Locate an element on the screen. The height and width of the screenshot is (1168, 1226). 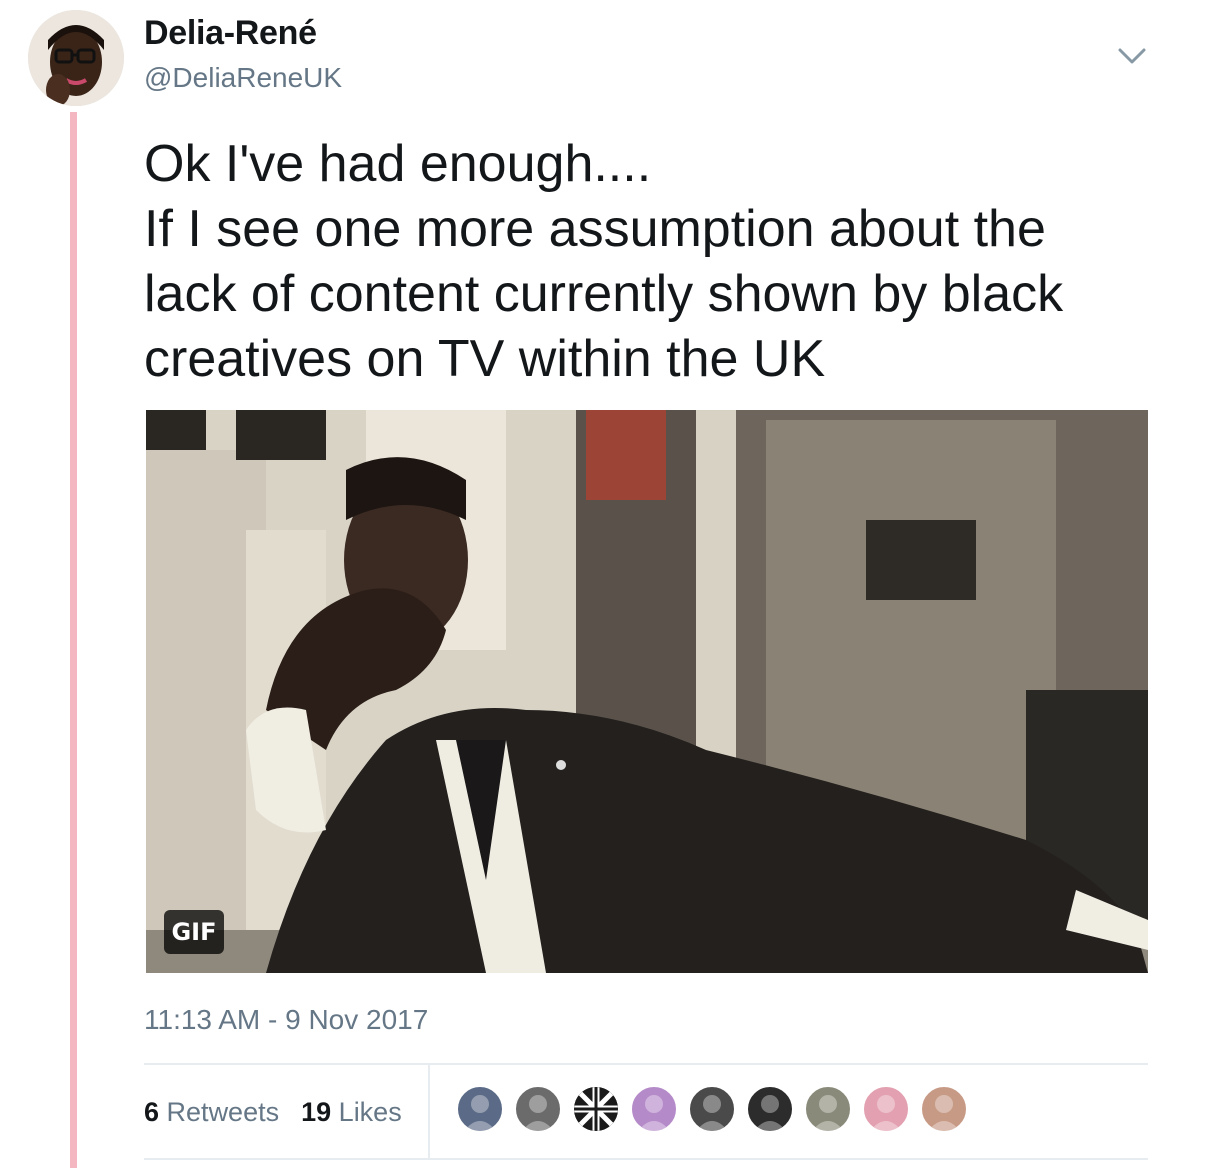
author-avatar-image is located at coordinates (76, 58).